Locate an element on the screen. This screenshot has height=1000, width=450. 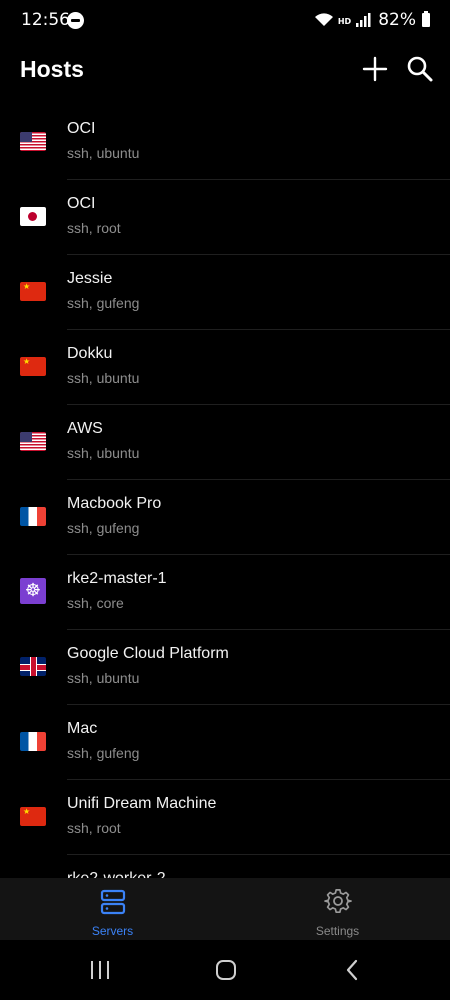
back-icon is located at coordinates (353, 970).